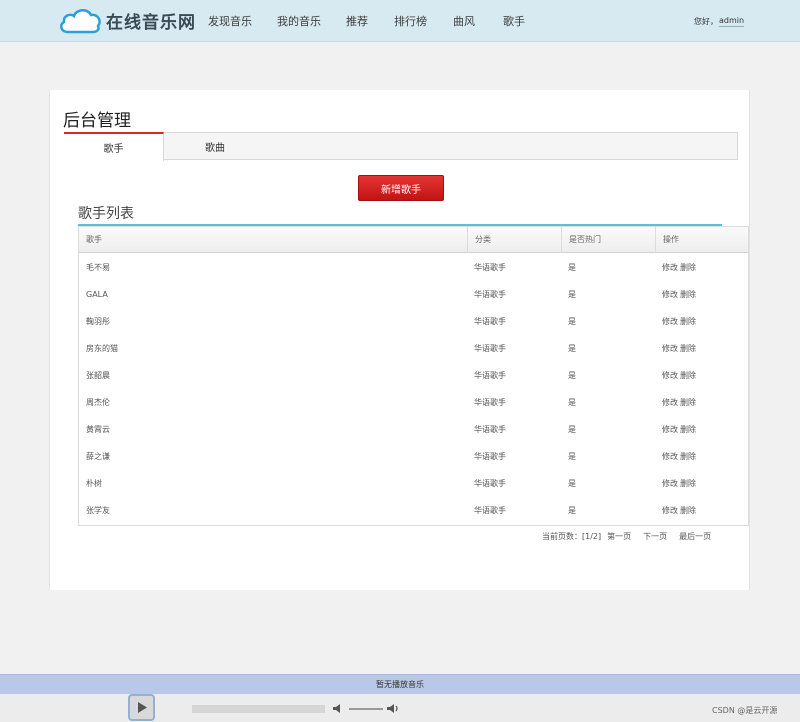 The width and height of the screenshot is (800, 722). I want to click on table-header: 歌手 分类 是否热门 操作, so click(413, 240).